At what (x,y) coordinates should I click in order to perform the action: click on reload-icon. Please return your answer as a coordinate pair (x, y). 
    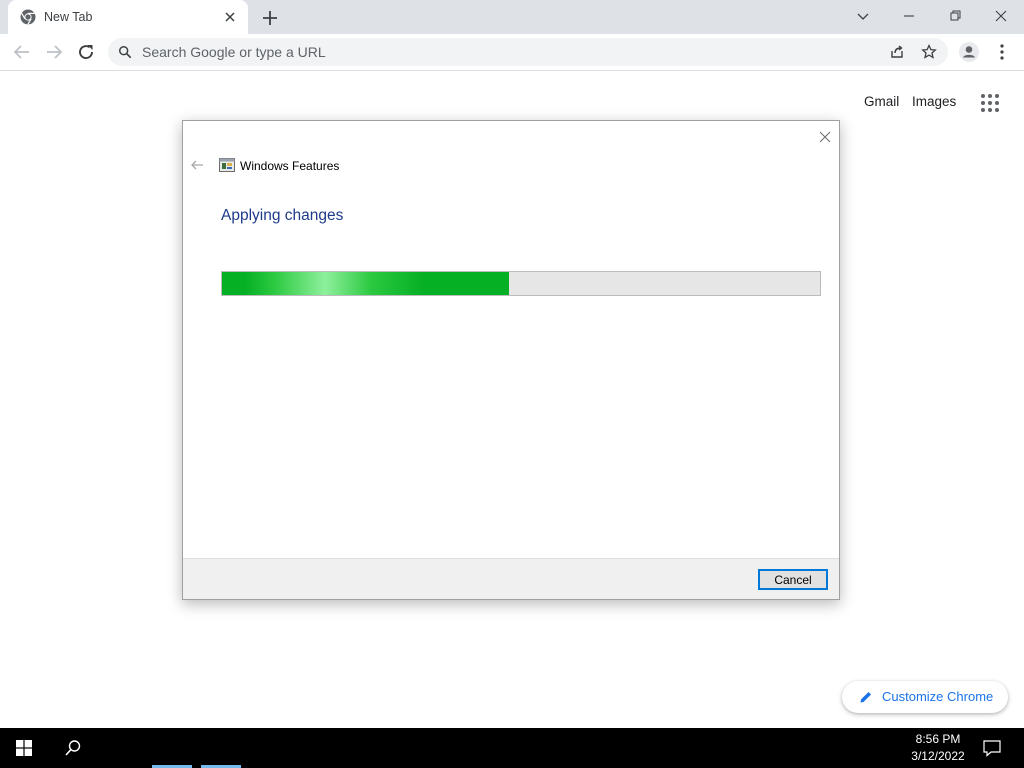
    Looking at the image, I should click on (86, 52).